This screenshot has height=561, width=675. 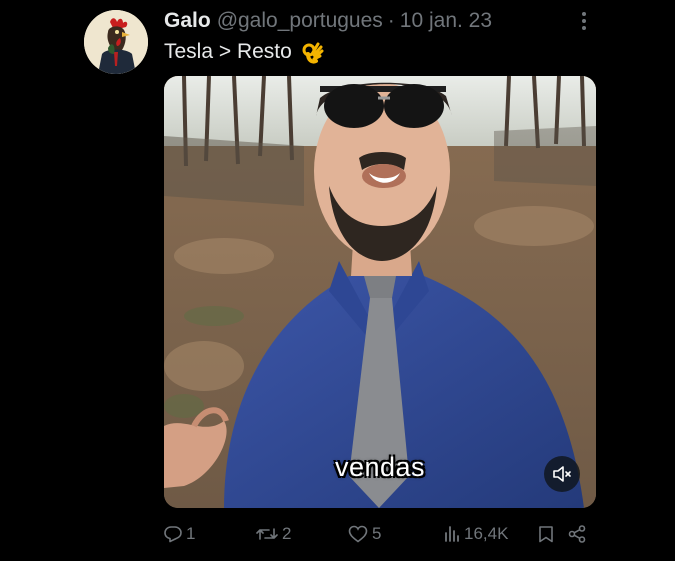 What do you see at coordinates (173, 534) in the screenshot?
I see `reply-icon` at bounding box center [173, 534].